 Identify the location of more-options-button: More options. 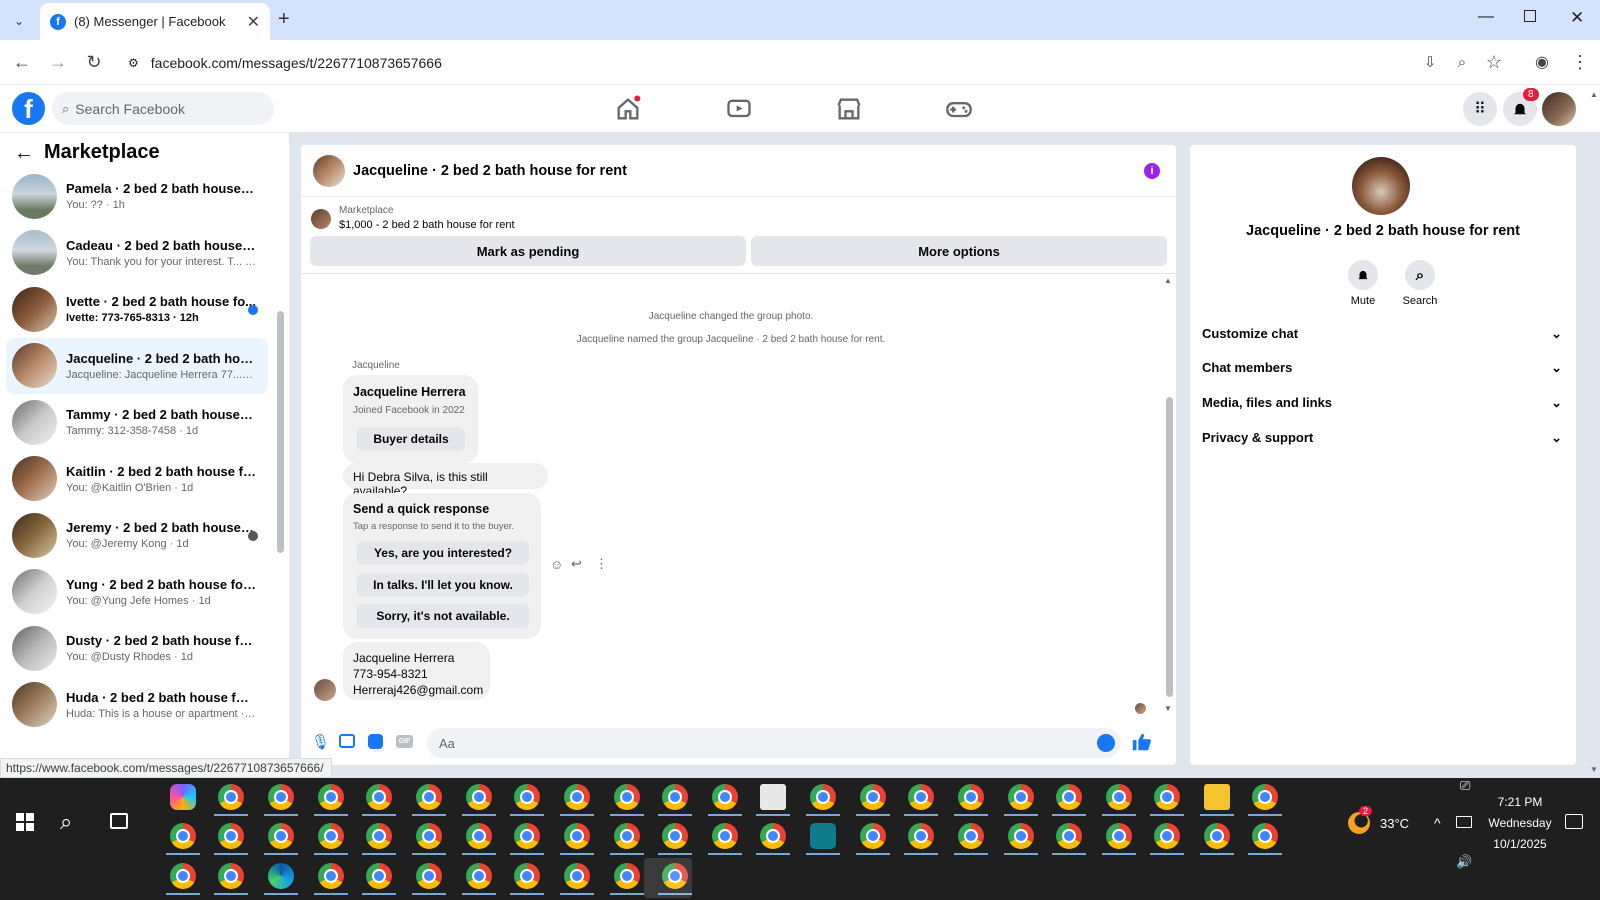
(959, 251).